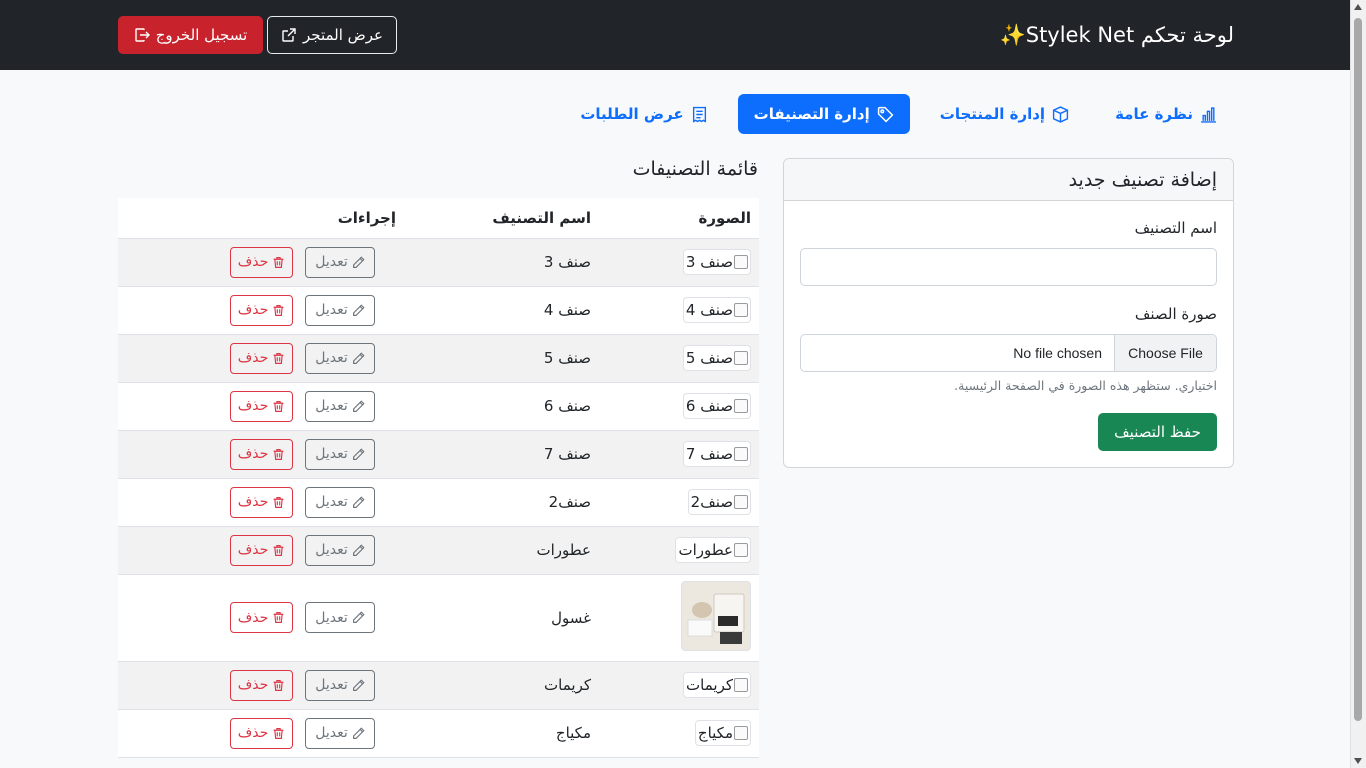  I want to click on cell-name: كريمات, so click(501, 685).